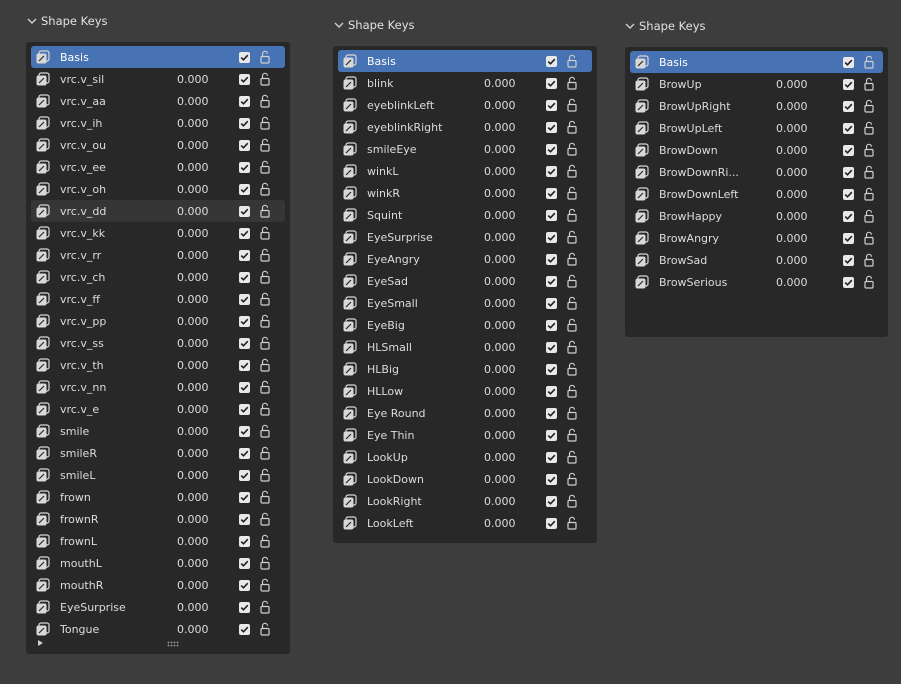  What do you see at coordinates (158, 233) in the screenshot?
I see `shape-key-row: vrc.v_kk 0.000` at bounding box center [158, 233].